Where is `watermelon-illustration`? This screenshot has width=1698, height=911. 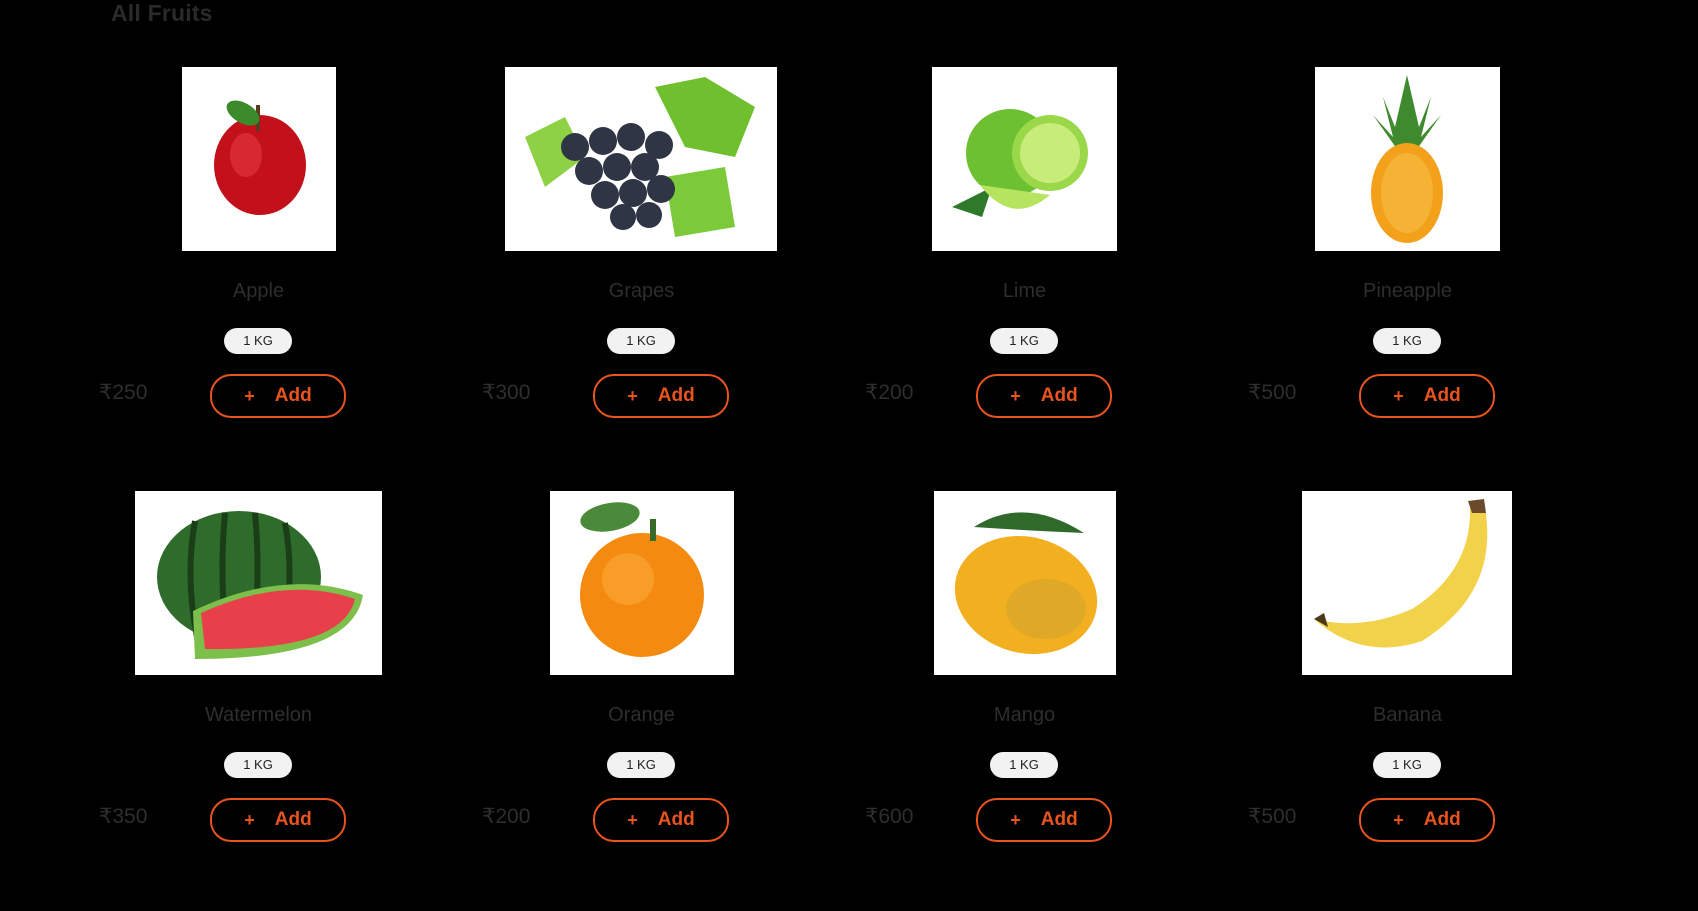
watermelon-illustration is located at coordinates (260, 585).